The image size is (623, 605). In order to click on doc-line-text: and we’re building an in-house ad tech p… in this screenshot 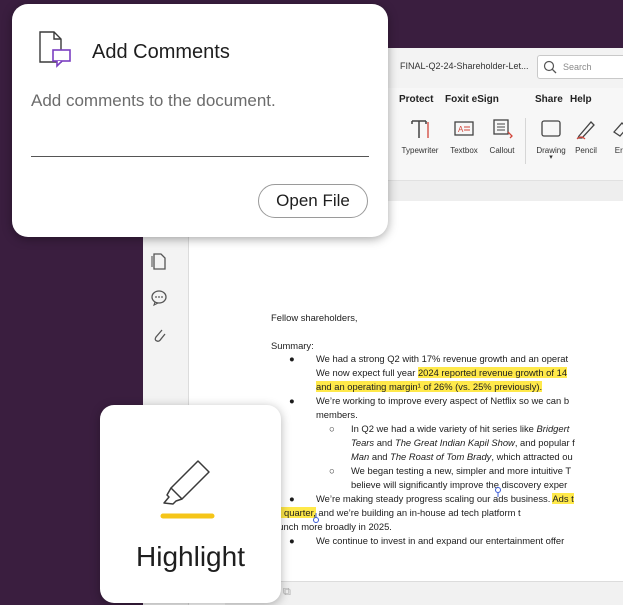, I will do `click(418, 512)`.